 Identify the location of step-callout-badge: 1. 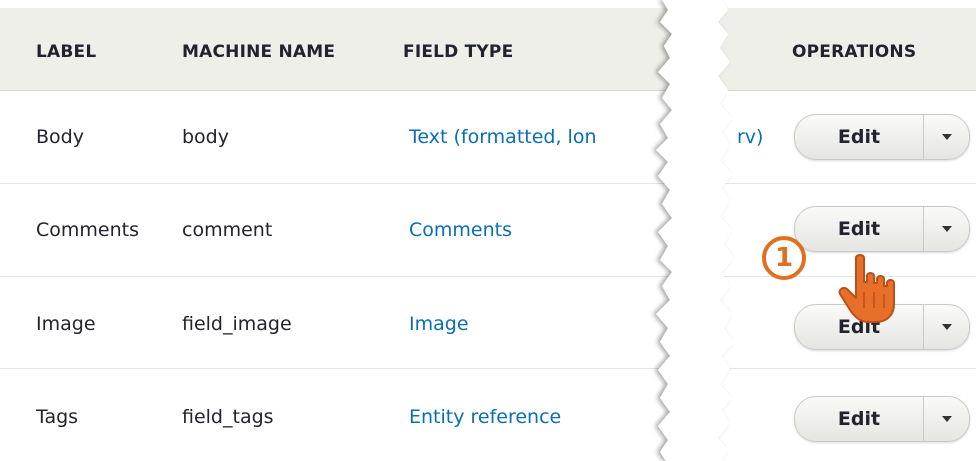
(784, 258).